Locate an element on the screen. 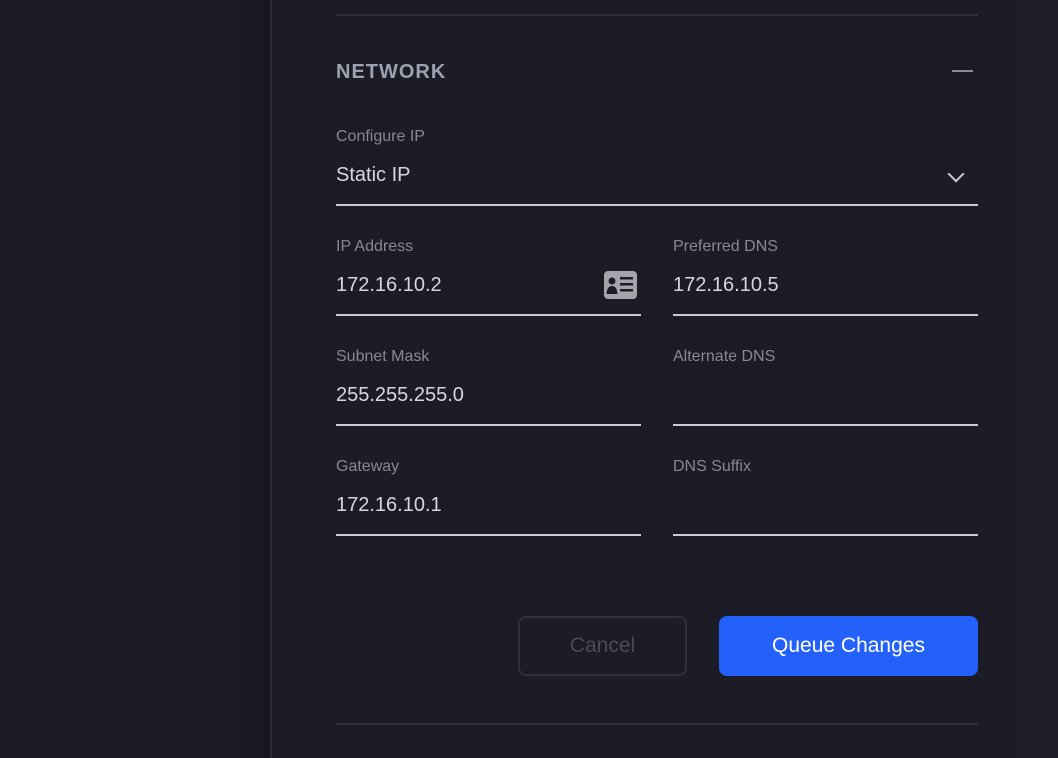  configure-ip-label: Configure IP is located at coordinates (380, 136).